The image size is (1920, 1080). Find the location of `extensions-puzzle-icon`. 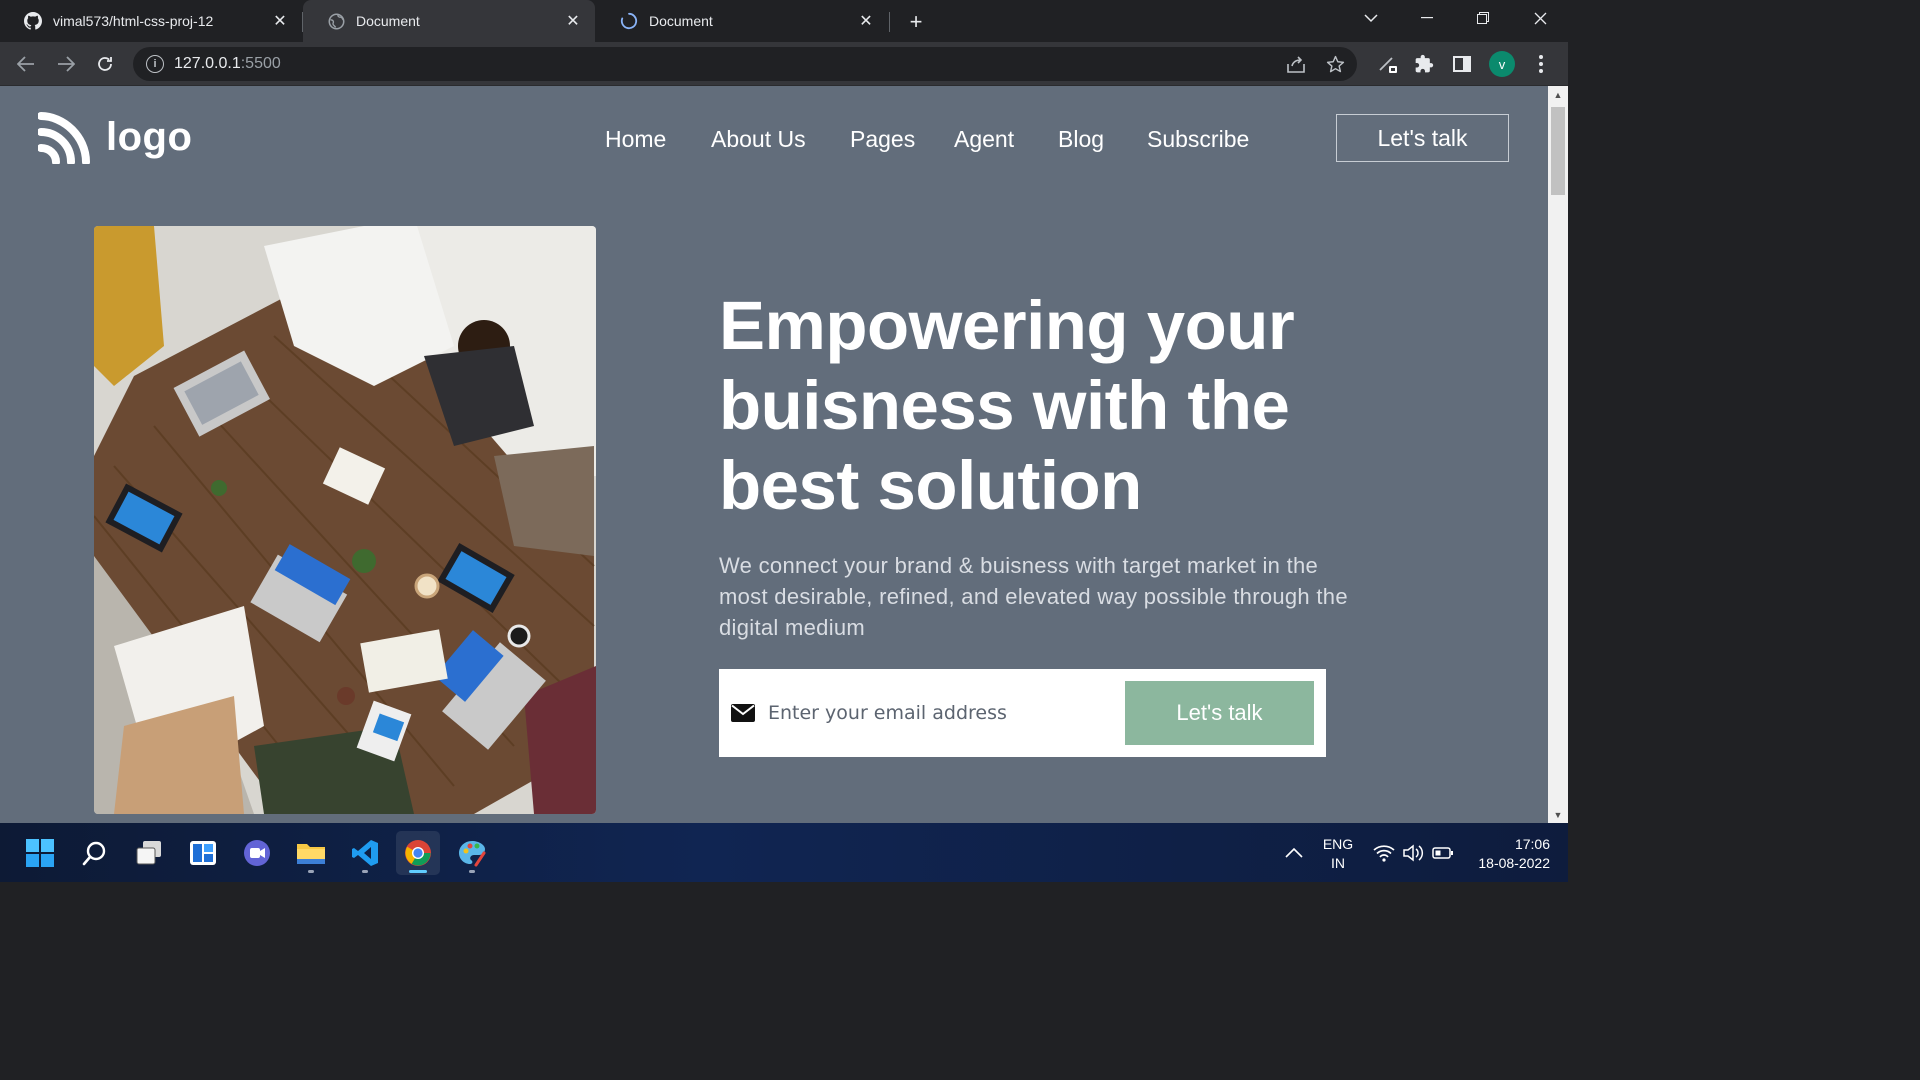

extensions-puzzle-icon is located at coordinates (1424, 64).